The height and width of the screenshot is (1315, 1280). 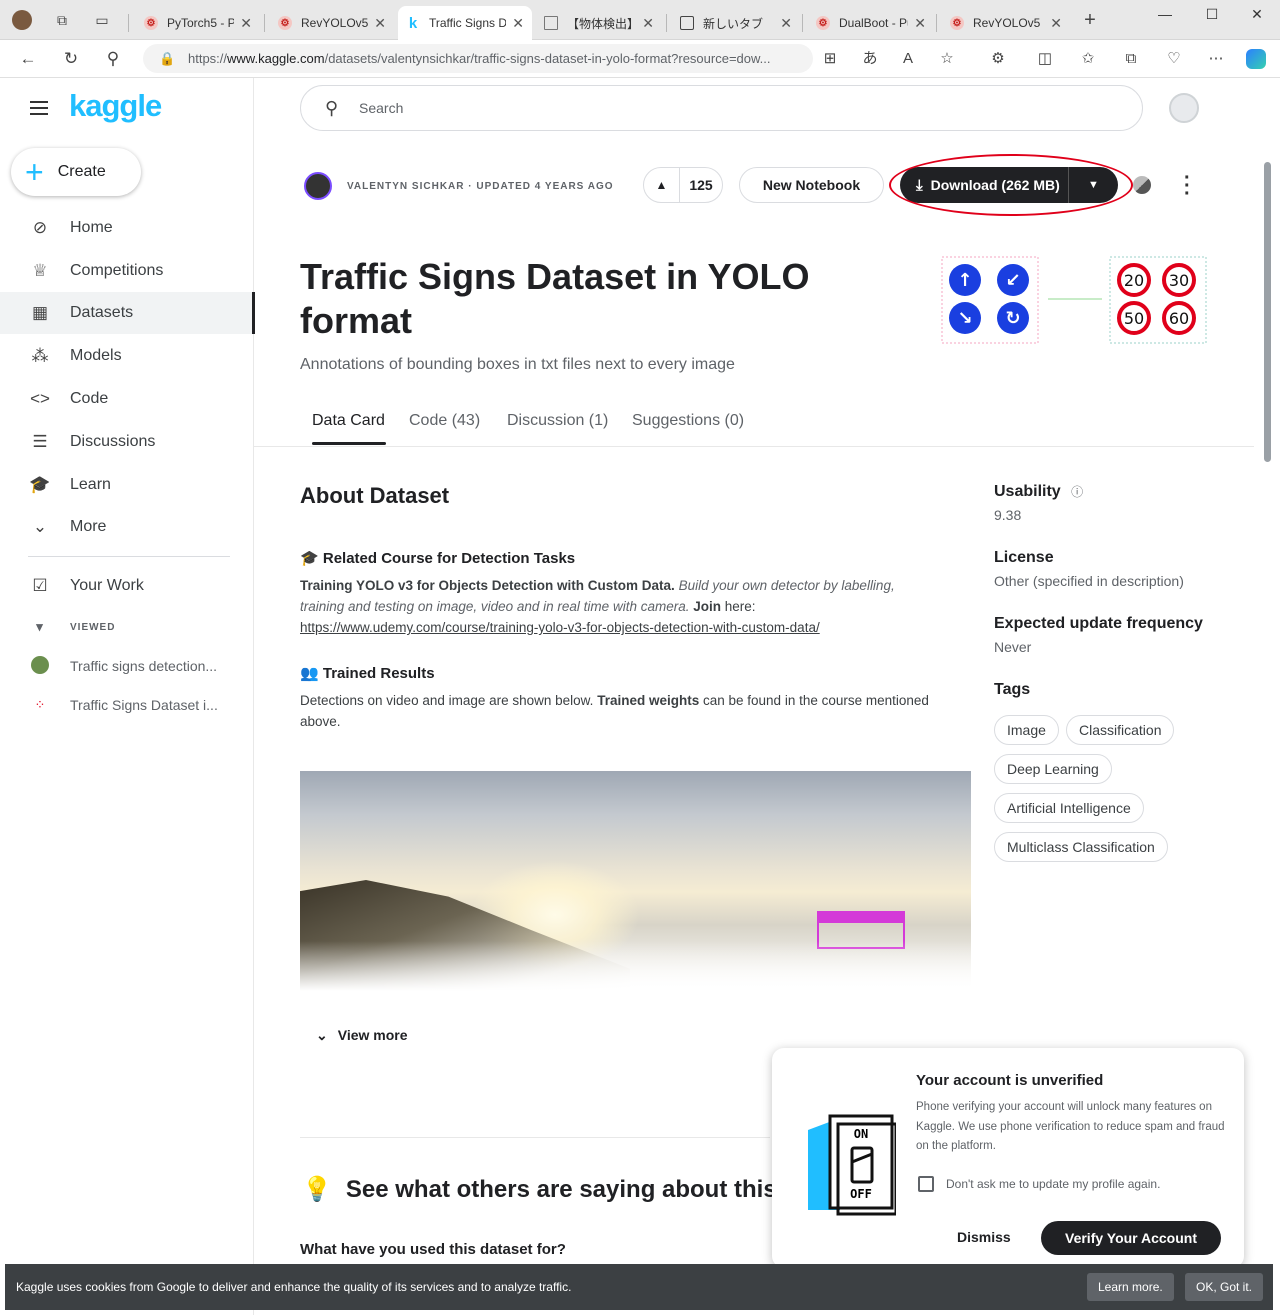 What do you see at coordinates (127, 356) in the screenshot?
I see `sidebar-item-models: ⁂ Models` at bounding box center [127, 356].